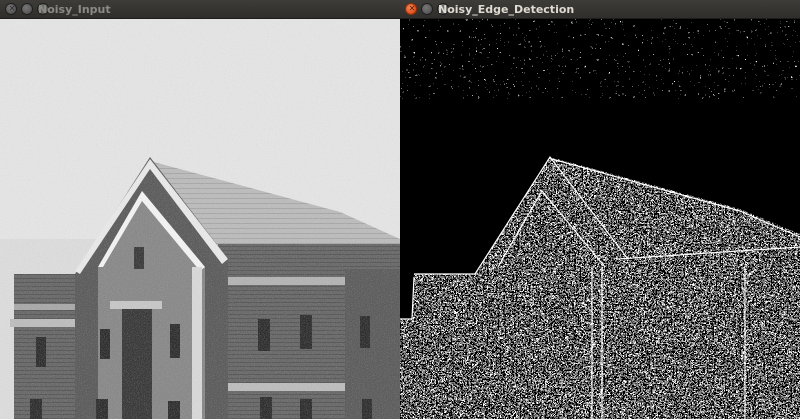 The height and width of the screenshot is (419, 800). What do you see at coordinates (506, 9) in the screenshot?
I see `window-title: Noisy_Edge_Detection` at bounding box center [506, 9].